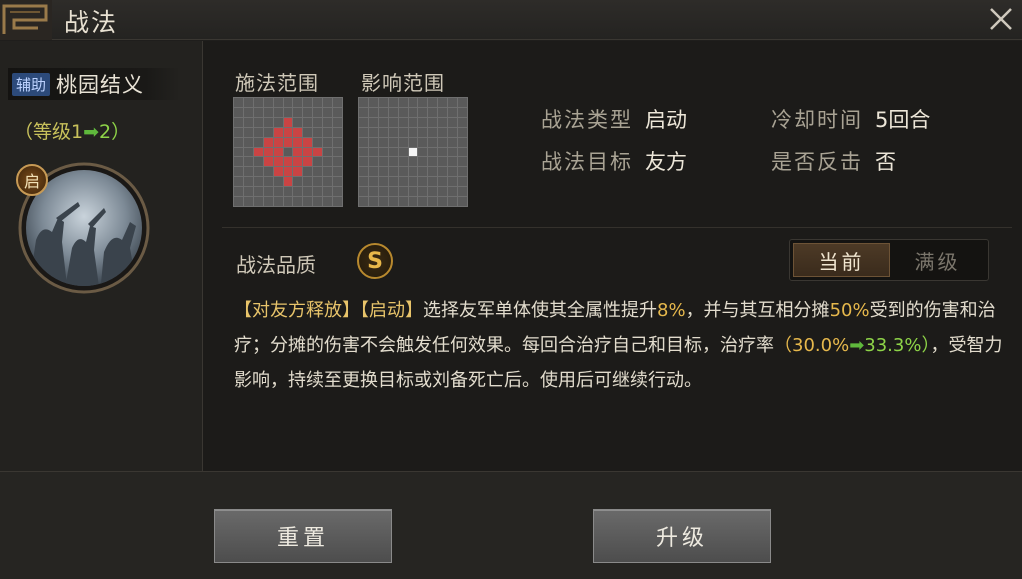 The height and width of the screenshot is (579, 1022). Describe the element at coordinates (26, 20) in the screenshot. I see `title-ornament-icon` at that location.